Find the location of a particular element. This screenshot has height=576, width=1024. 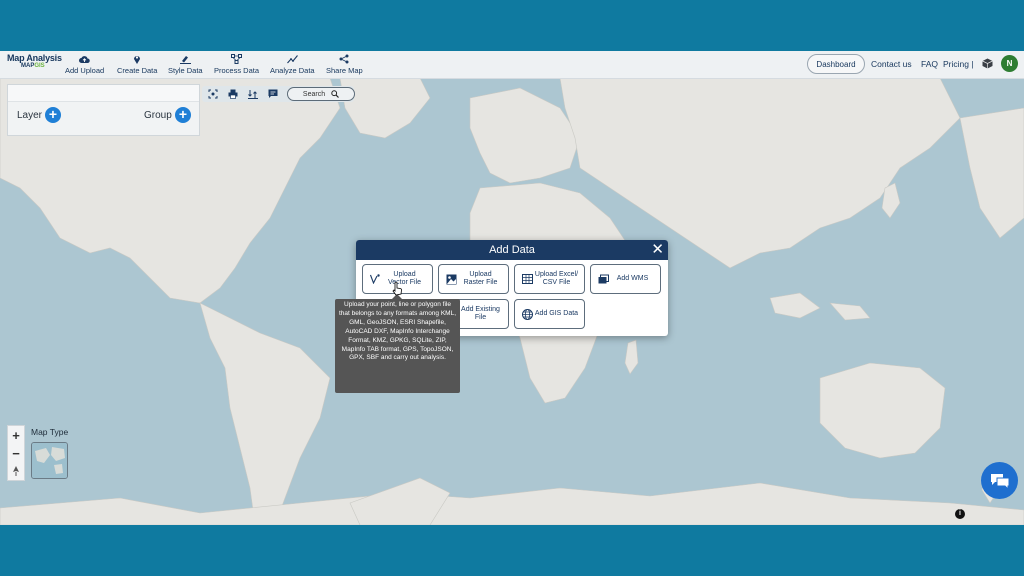

option-line1: Upload Excel/ is located at coordinates (556, 274).